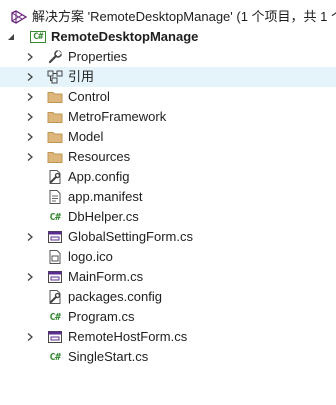 This screenshot has height=405, width=336. I want to click on expanded-arrow-icon, so click(11, 37).